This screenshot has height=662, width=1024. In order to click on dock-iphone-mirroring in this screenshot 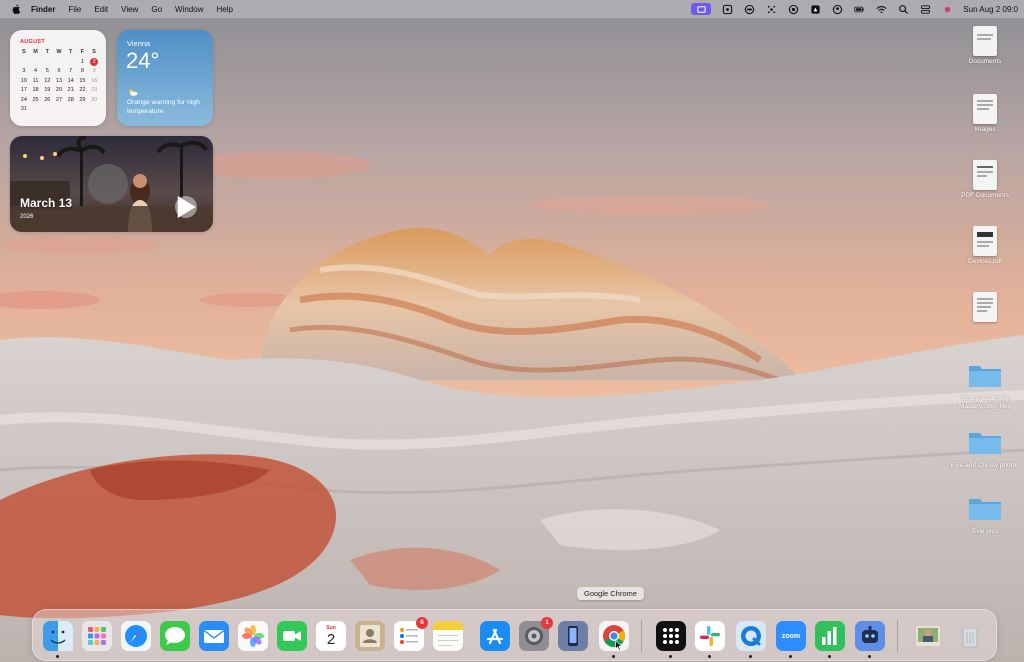, I will do `click(573, 636)`.